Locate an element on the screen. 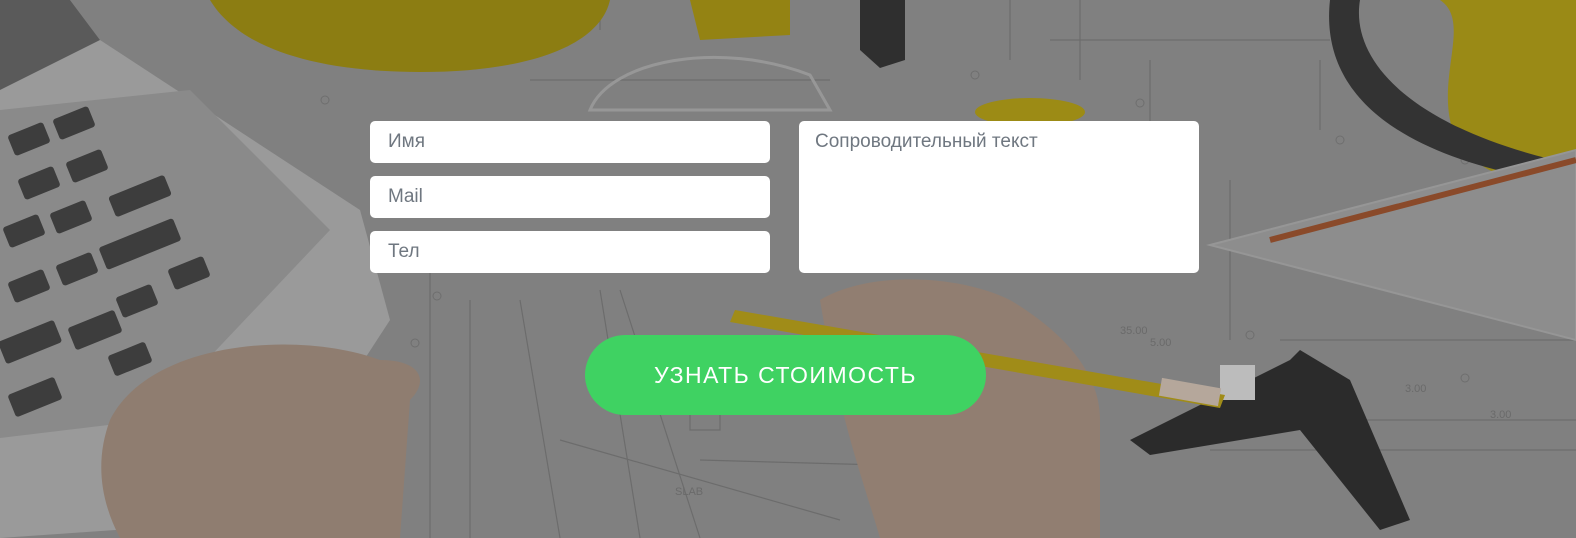 Image resolution: width=1576 pixels, height=538 pixels. message-textarea is located at coordinates (999, 197).